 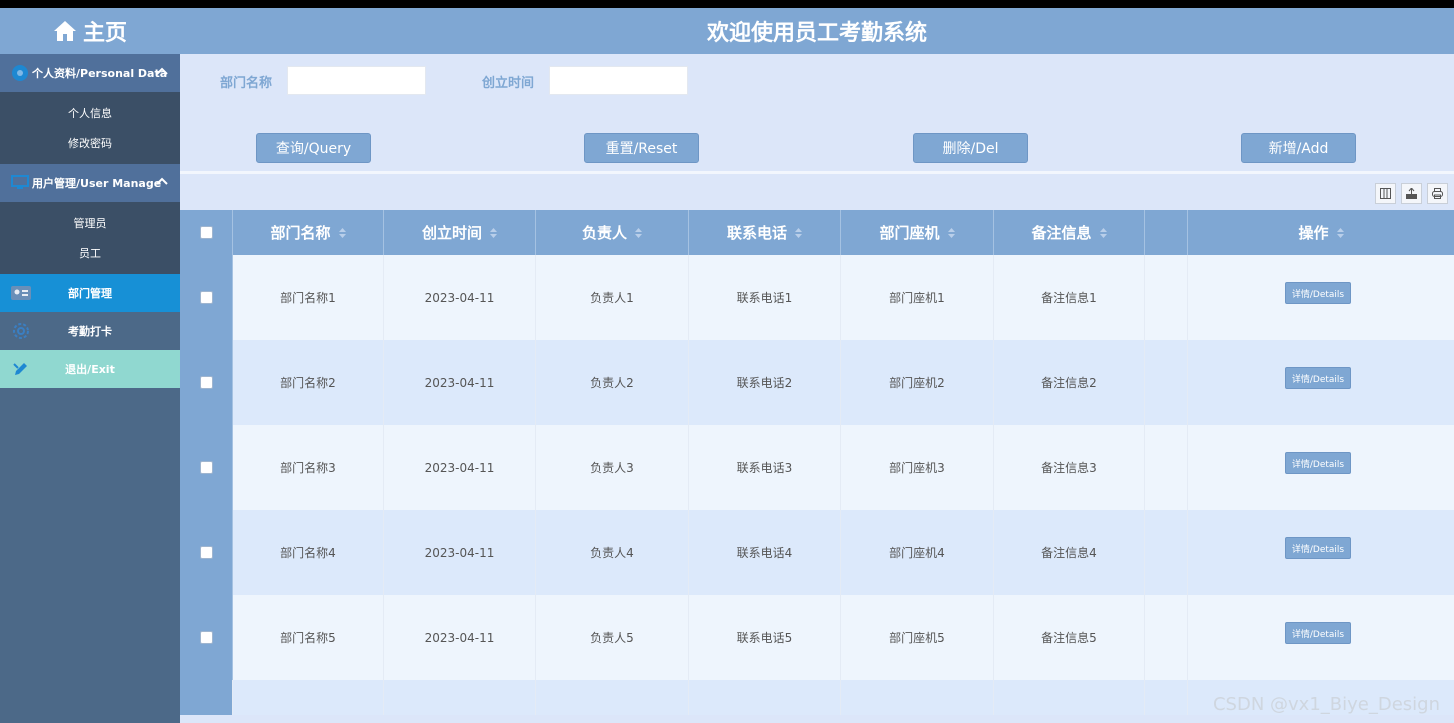 I want to click on page-title: 欢迎使用员工考勤系统, so click(x=817, y=31).